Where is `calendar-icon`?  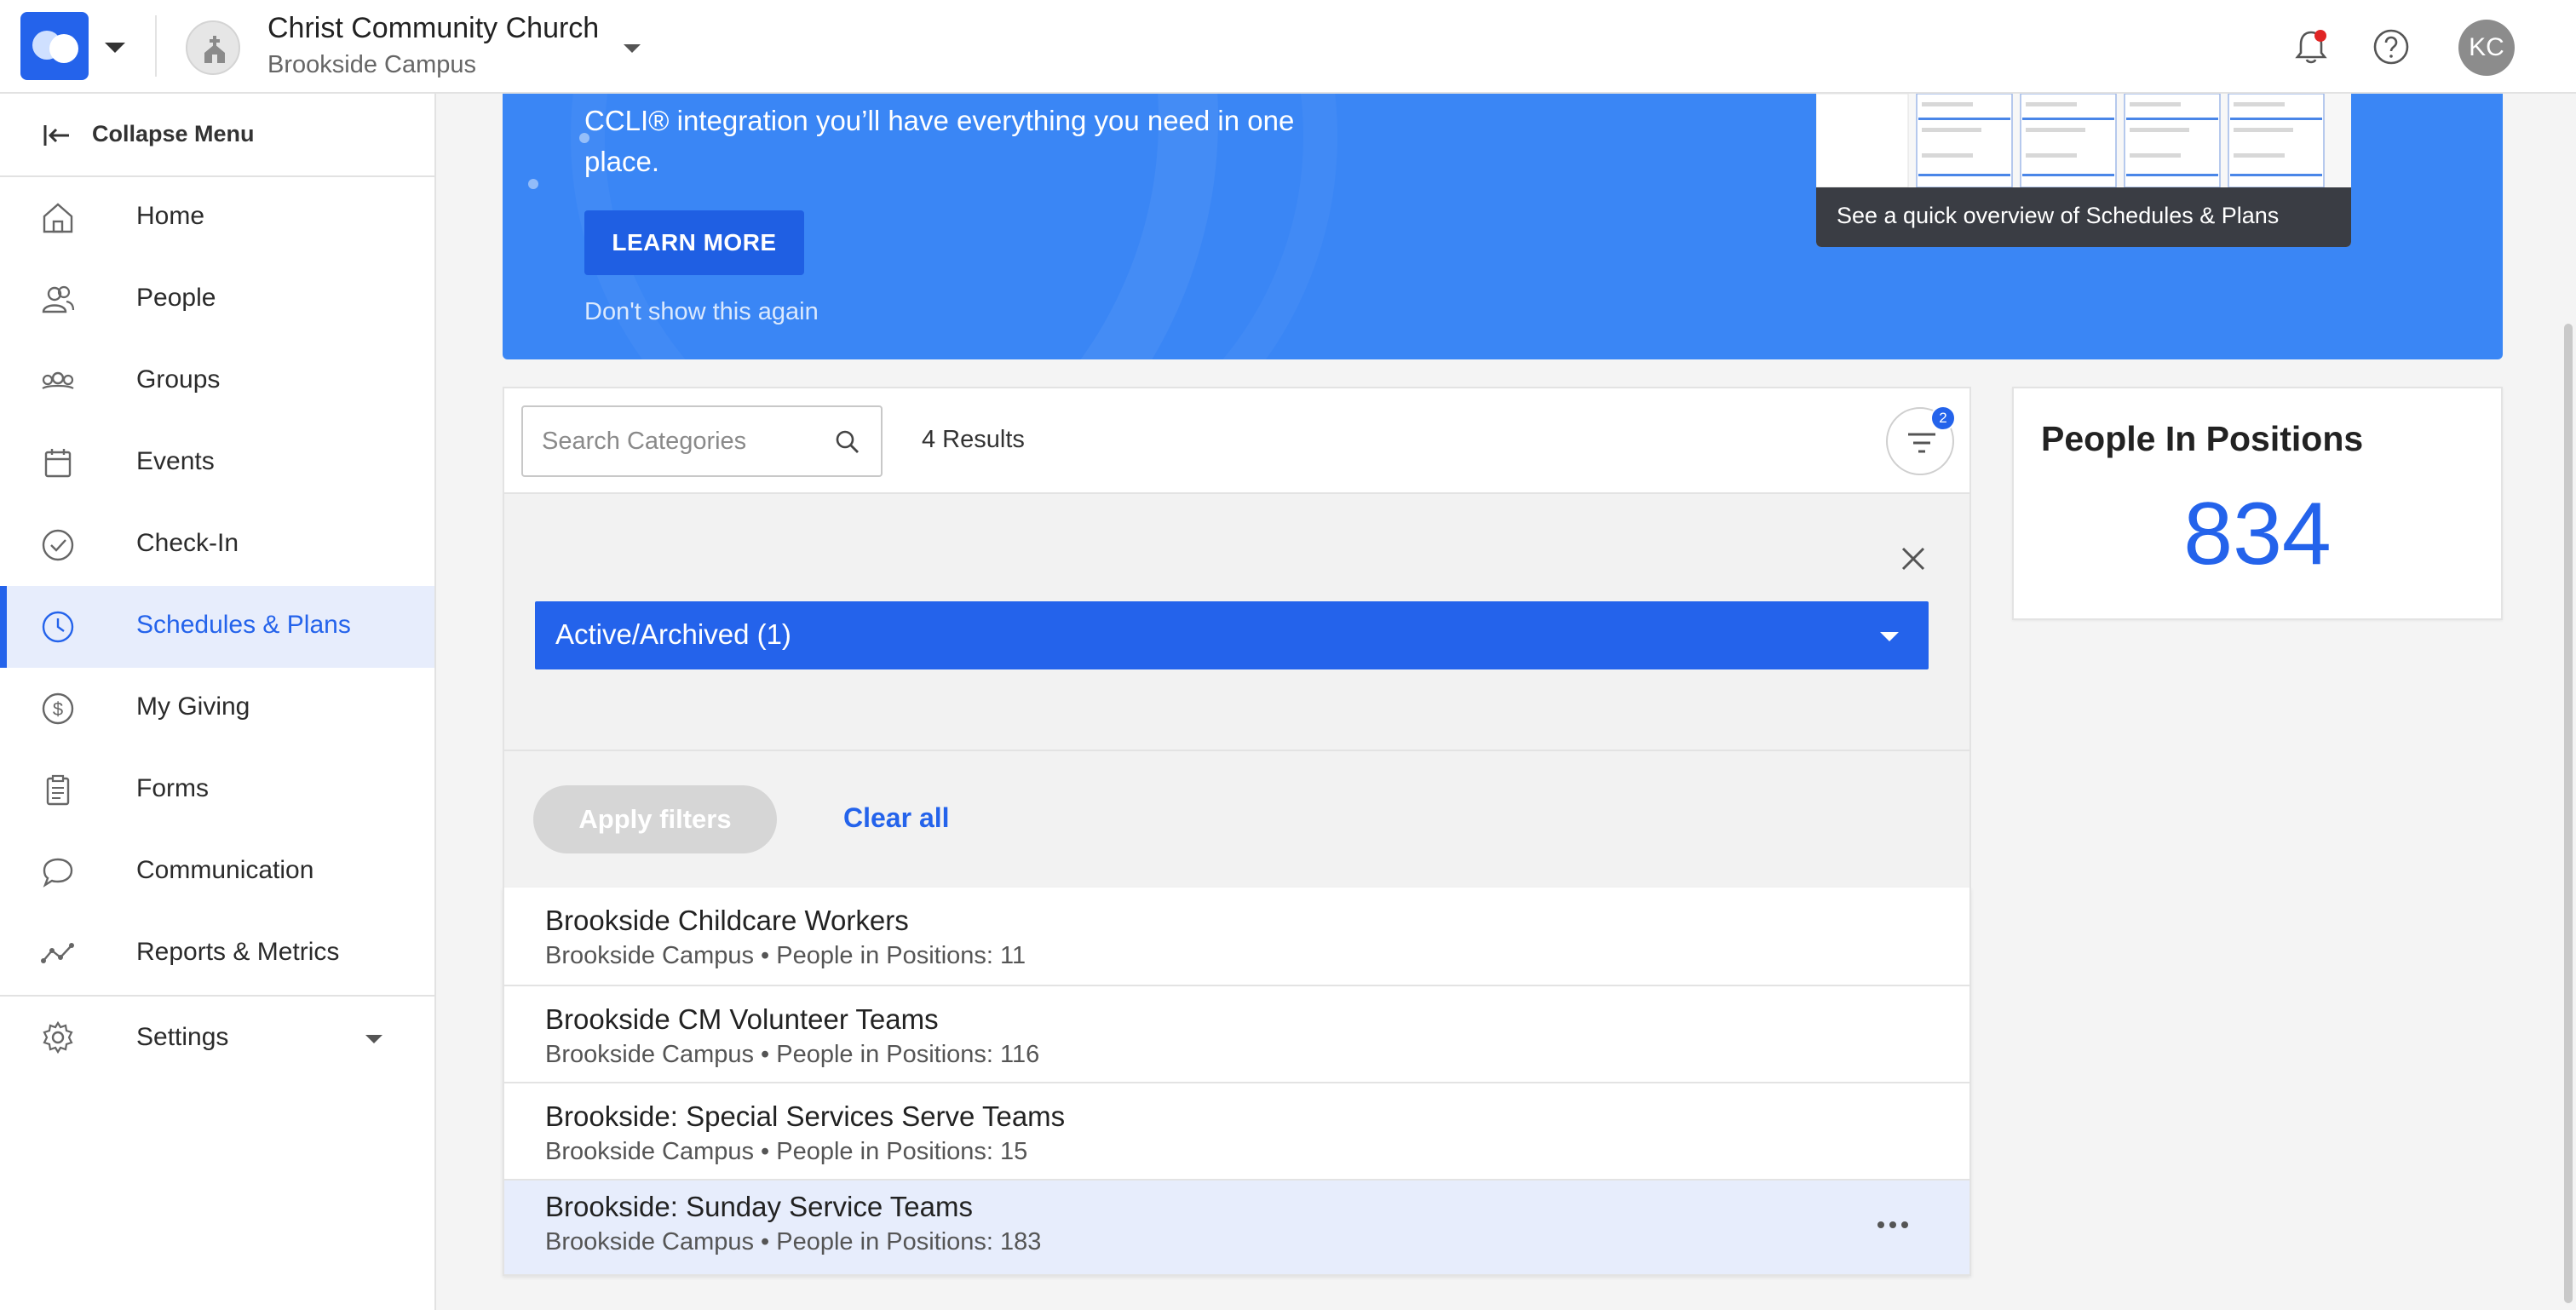
calendar-icon is located at coordinates (58, 463).